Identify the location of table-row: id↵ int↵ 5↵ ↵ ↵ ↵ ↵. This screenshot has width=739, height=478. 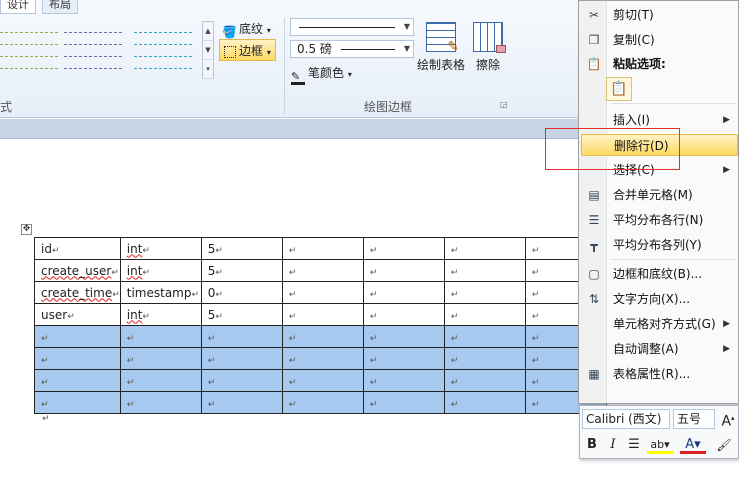
(320, 248).